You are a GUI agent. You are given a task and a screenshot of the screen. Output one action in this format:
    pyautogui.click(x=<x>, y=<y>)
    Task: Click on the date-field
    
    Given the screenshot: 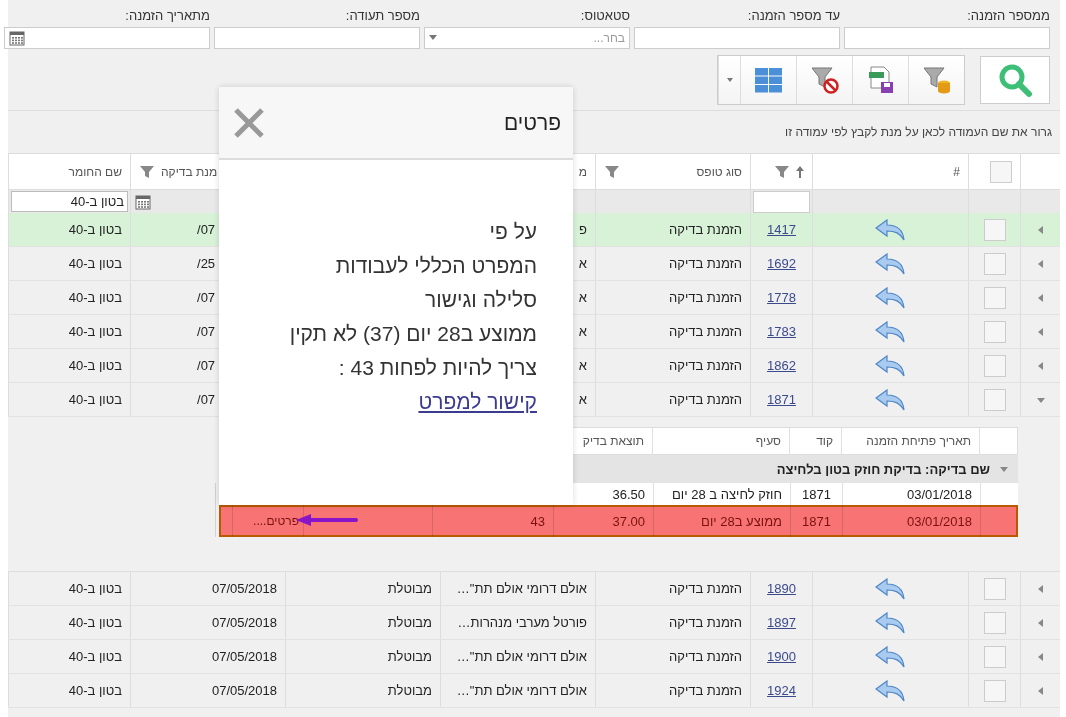 What is the action you would take?
    pyautogui.click(x=107, y=38)
    